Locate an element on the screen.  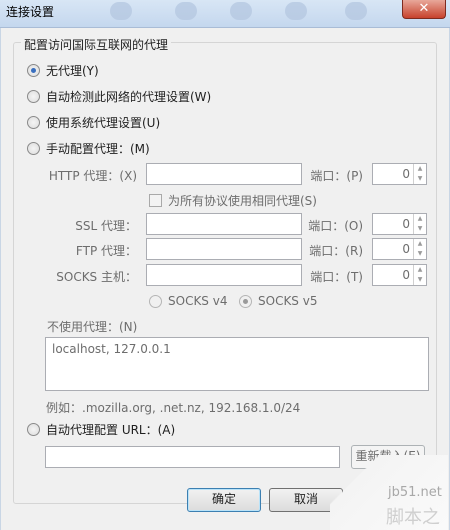
group-title: 配置访问国际互联网的代理 is located at coordinates (96, 44).